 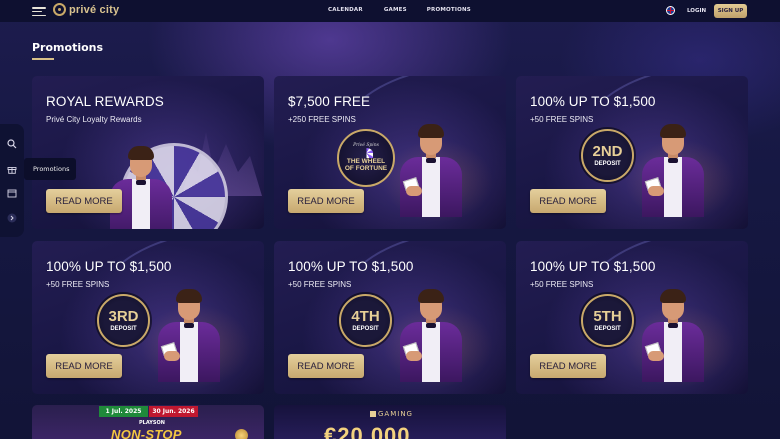 I want to click on prize-amount: €20,000, so click(x=367, y=431).